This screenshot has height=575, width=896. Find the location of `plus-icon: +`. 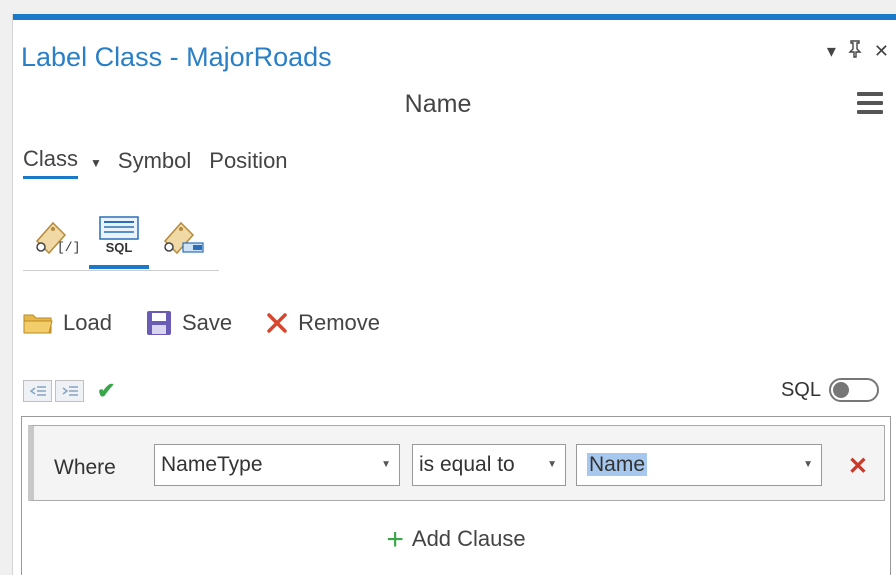

plus-icon: + is located at coordinates (395, 539).